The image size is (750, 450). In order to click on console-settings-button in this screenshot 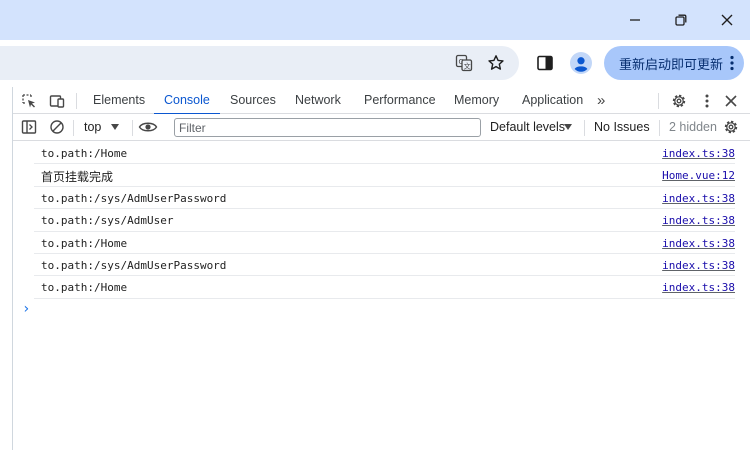, I will do `click(731, 127)`.